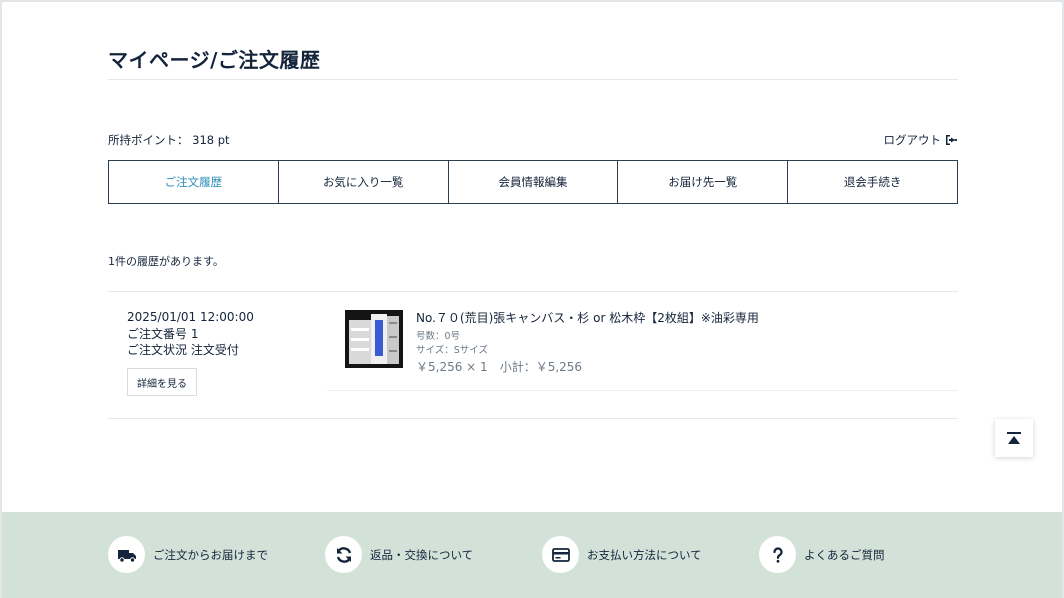 The height and width of the screenshot is (598, 1064). I want to click on footer-link-faq: よくあるご質問, so click(822, 554).